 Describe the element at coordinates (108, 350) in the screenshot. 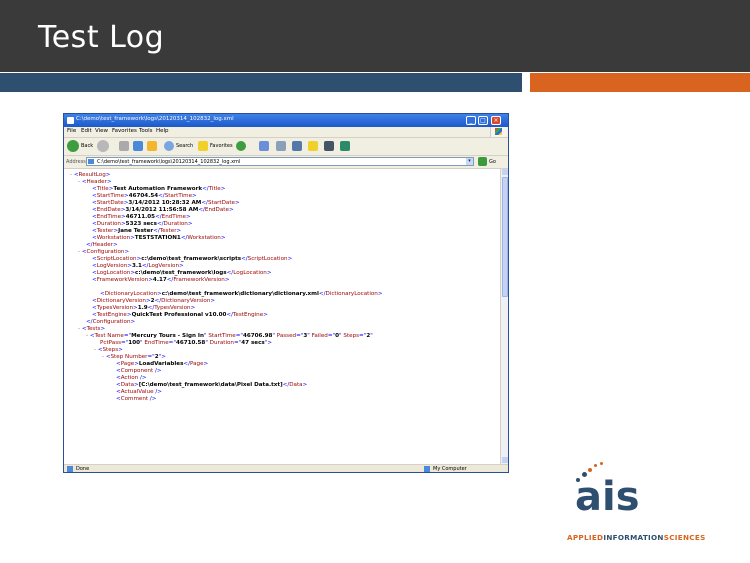

I see `xml-line: - <Steps>` at that location.